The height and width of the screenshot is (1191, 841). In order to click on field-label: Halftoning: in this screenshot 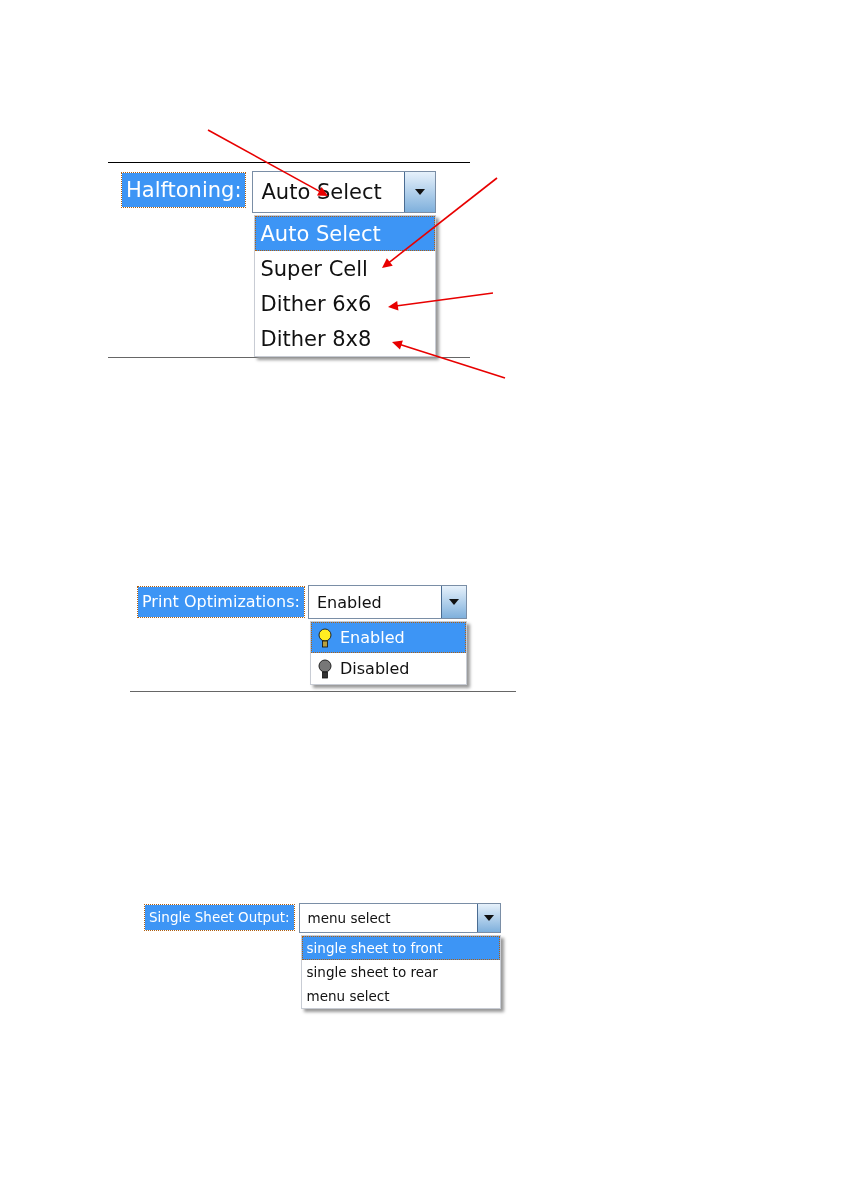, I will do `click(184, 190)`.